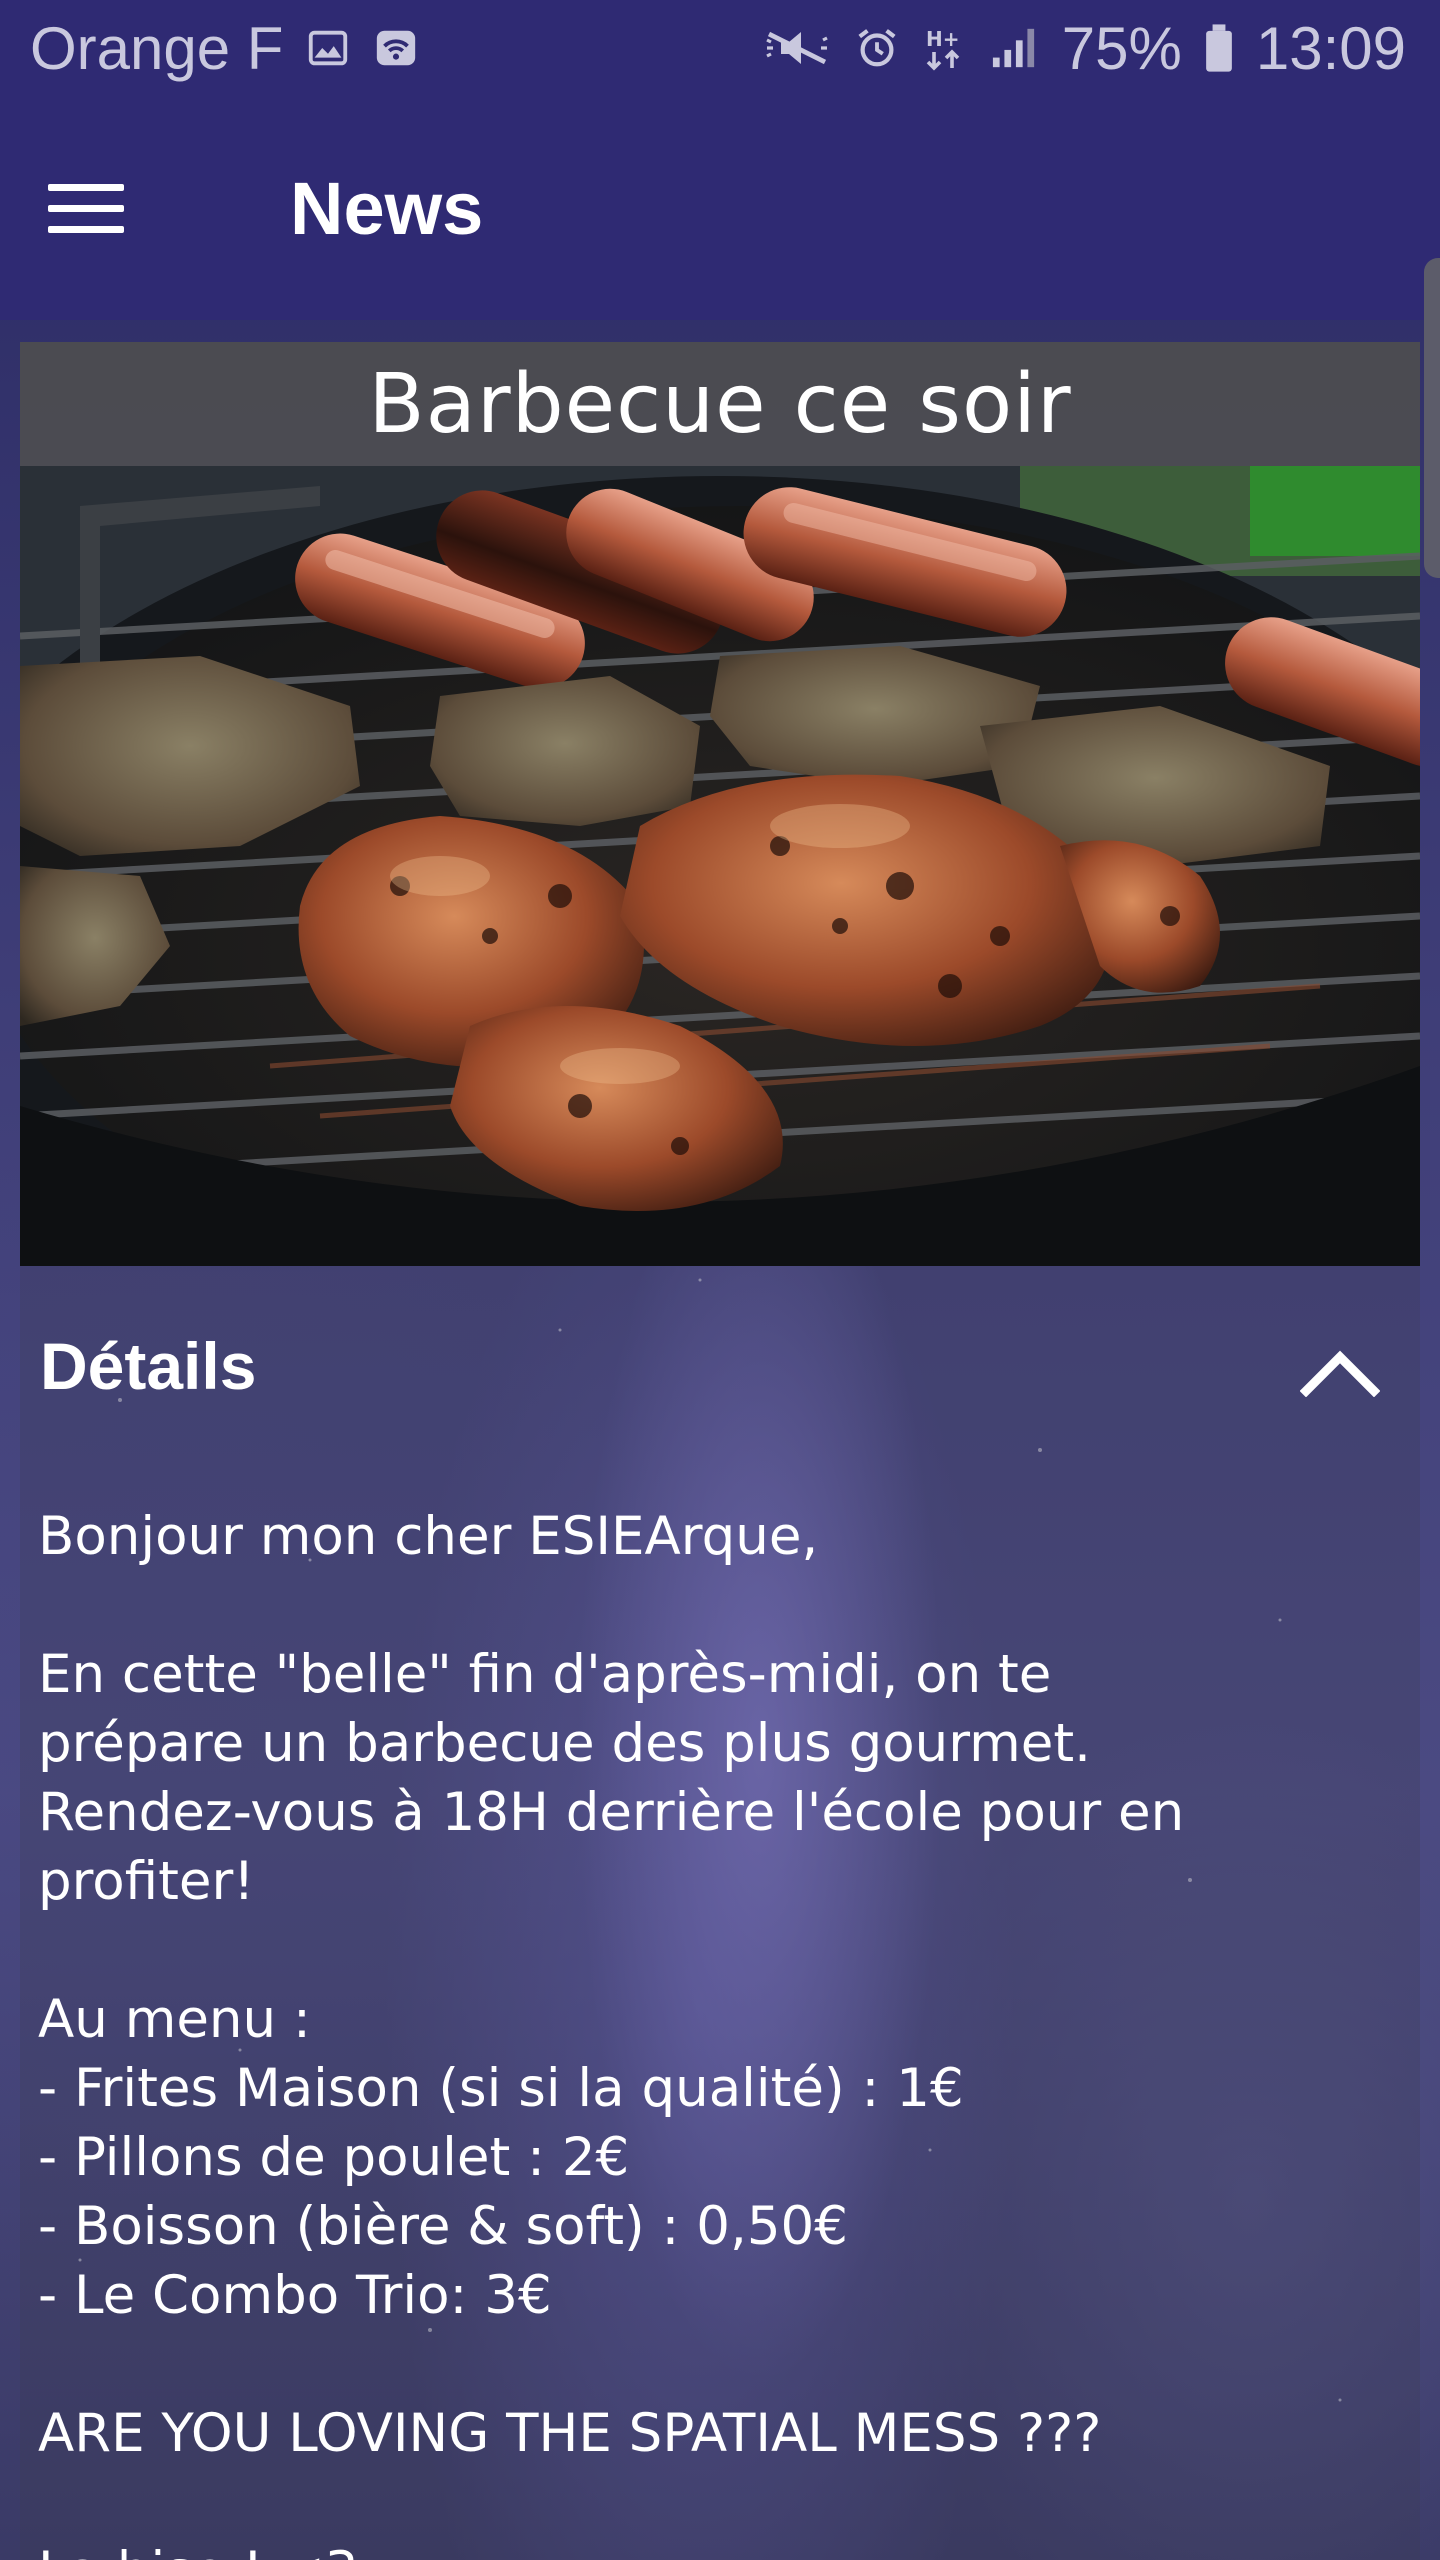 The width and height of the screenshot is (1440, 2560). Describe the element at coordinates (723, 2548) in the screenshot. I see `signoff-text: La bise ! <3` at that location.